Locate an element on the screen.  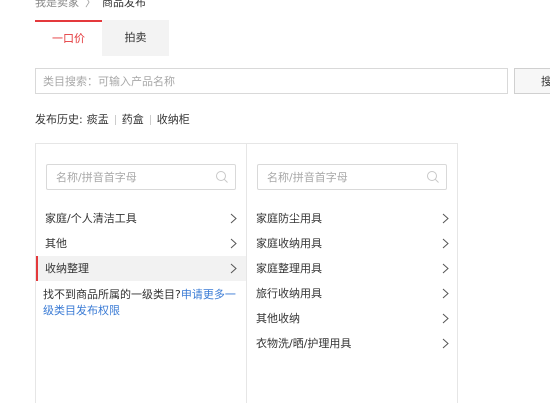
category-item: 家庭收纳用具 is located at coordinates (352, 243).